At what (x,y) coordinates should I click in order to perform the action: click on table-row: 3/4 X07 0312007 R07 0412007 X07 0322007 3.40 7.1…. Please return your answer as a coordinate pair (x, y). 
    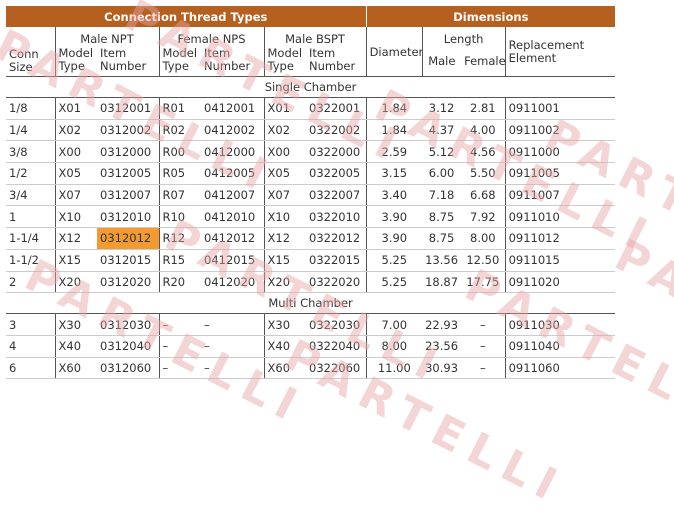
    Looking at the image, I should click on (311, 195).